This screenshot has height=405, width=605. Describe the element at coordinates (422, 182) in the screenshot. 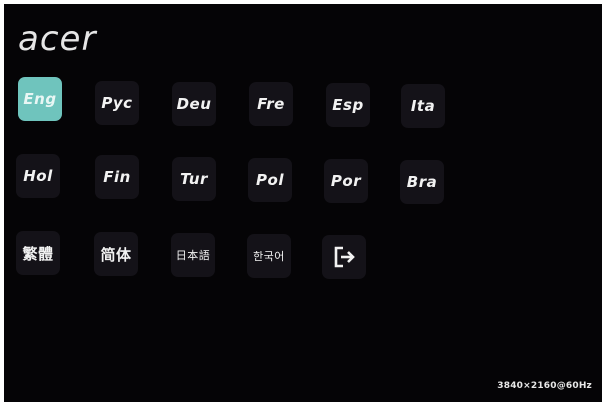

I see `language-option-bra: Bra` at that location.